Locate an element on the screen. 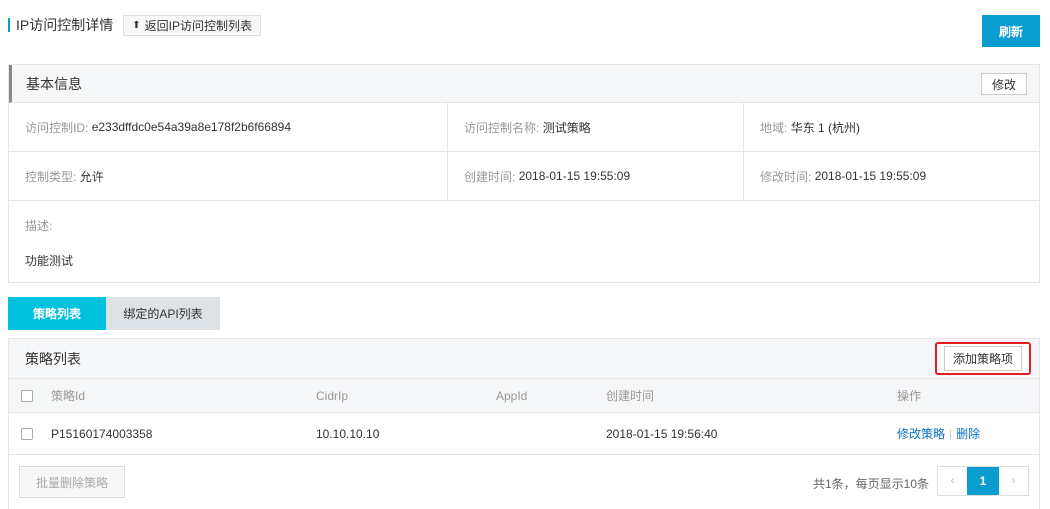 Image resolution: width=1050 pixels, height=509 pixels. policy-list-title: 策略列表 is located at coordinates (53, 358).